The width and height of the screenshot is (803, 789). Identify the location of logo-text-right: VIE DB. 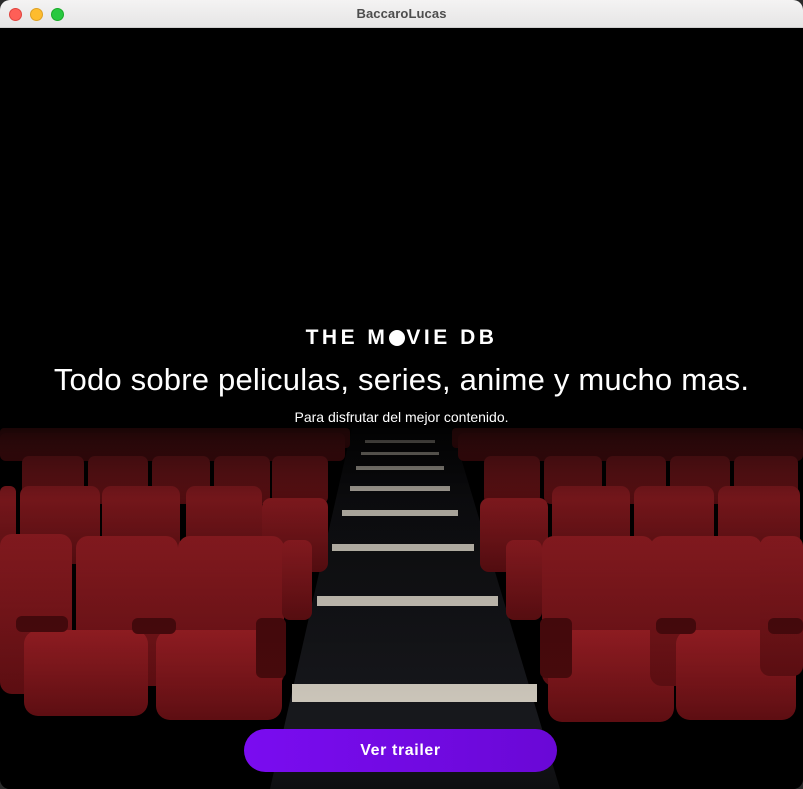
(452, 337).